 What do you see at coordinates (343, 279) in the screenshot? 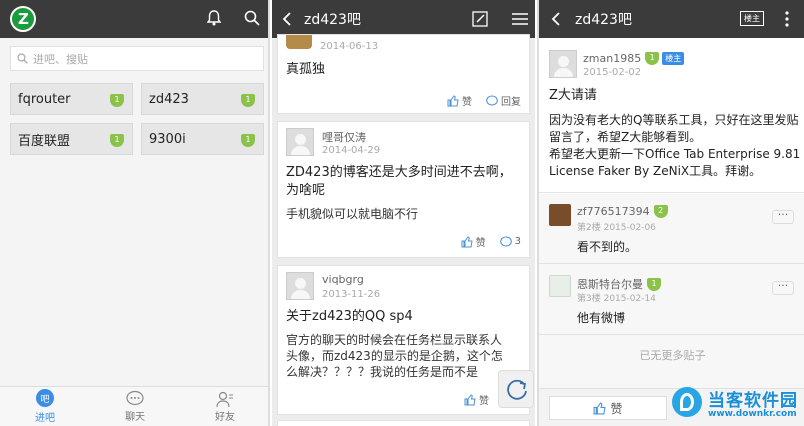
I see `user-name: viqbgrg` at bounding box center [343, 279].